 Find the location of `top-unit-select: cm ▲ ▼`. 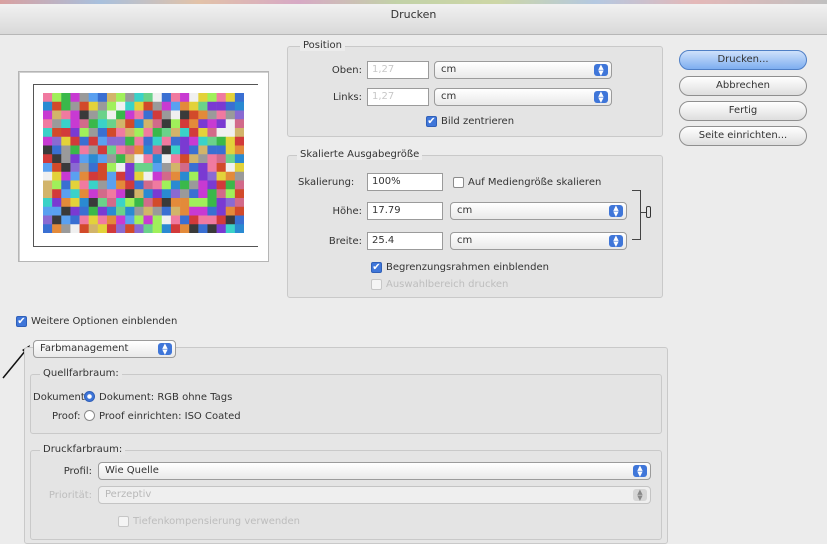

top-unit-select: cm ▲ ▼ is located at coordinates (523, 70).